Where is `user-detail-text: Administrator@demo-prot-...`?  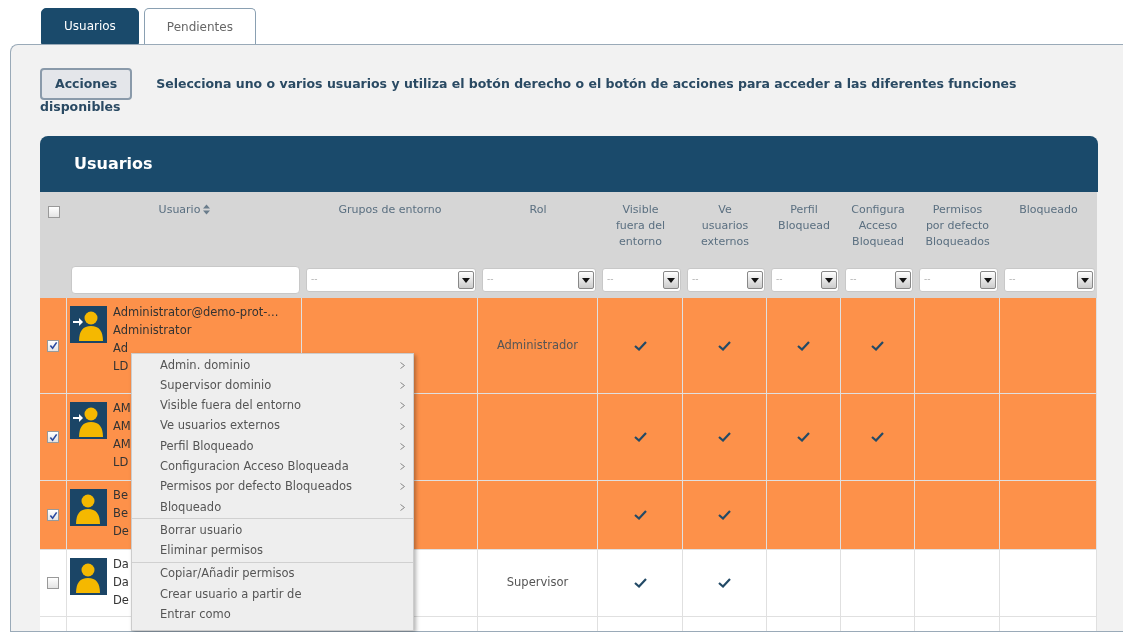
user-detail-text: Administrator@demo-prot-... is located at coordinates (196, 312).